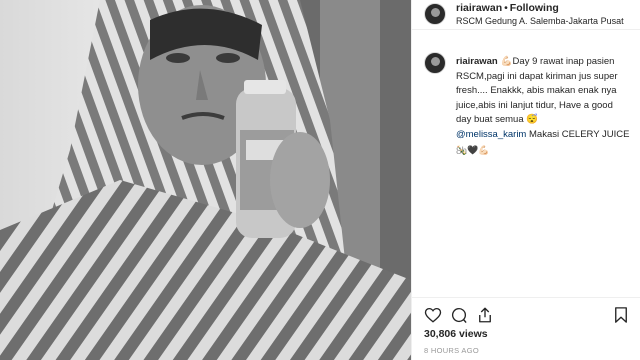 Image resolution: width=640 pixels, height=360 pixels. Describe the element at coordinates (491, 134) in the screenshot. I see `mention-link: @melissa_karim` at that location.